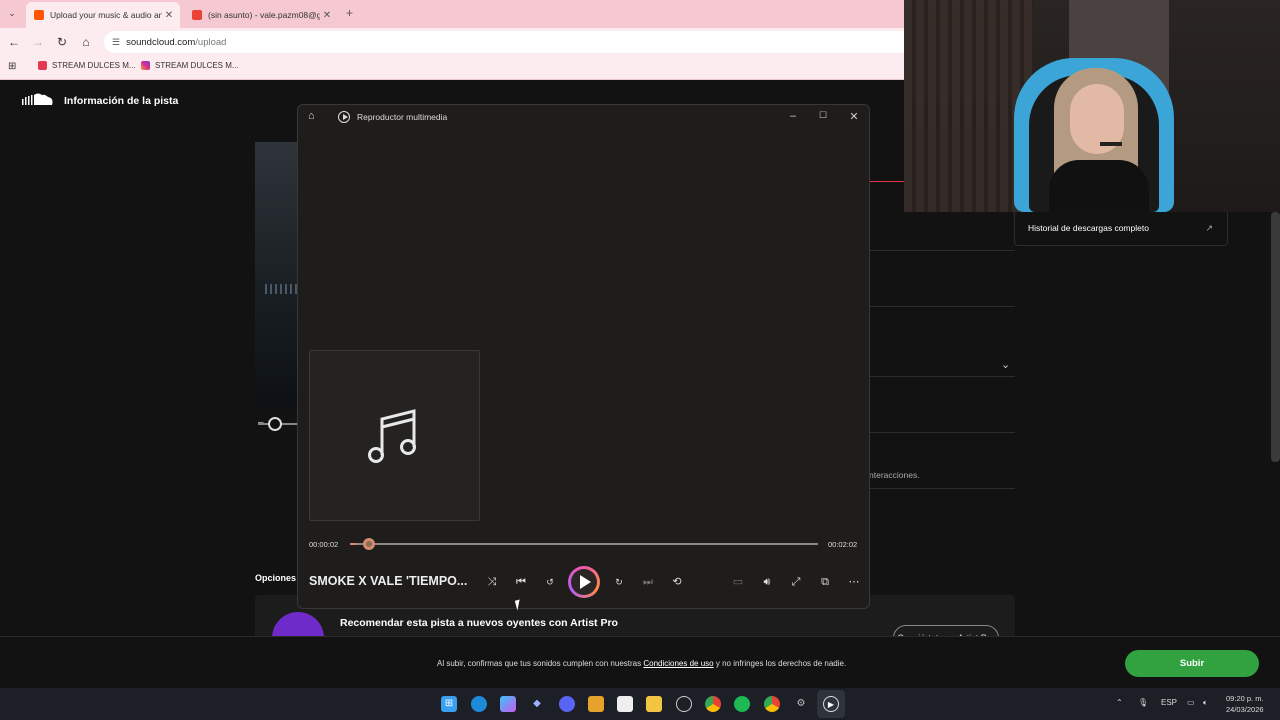 This screenshot has height=720, width=1280. I want to click on soundcloud-logo-icon, so click(38, 99).